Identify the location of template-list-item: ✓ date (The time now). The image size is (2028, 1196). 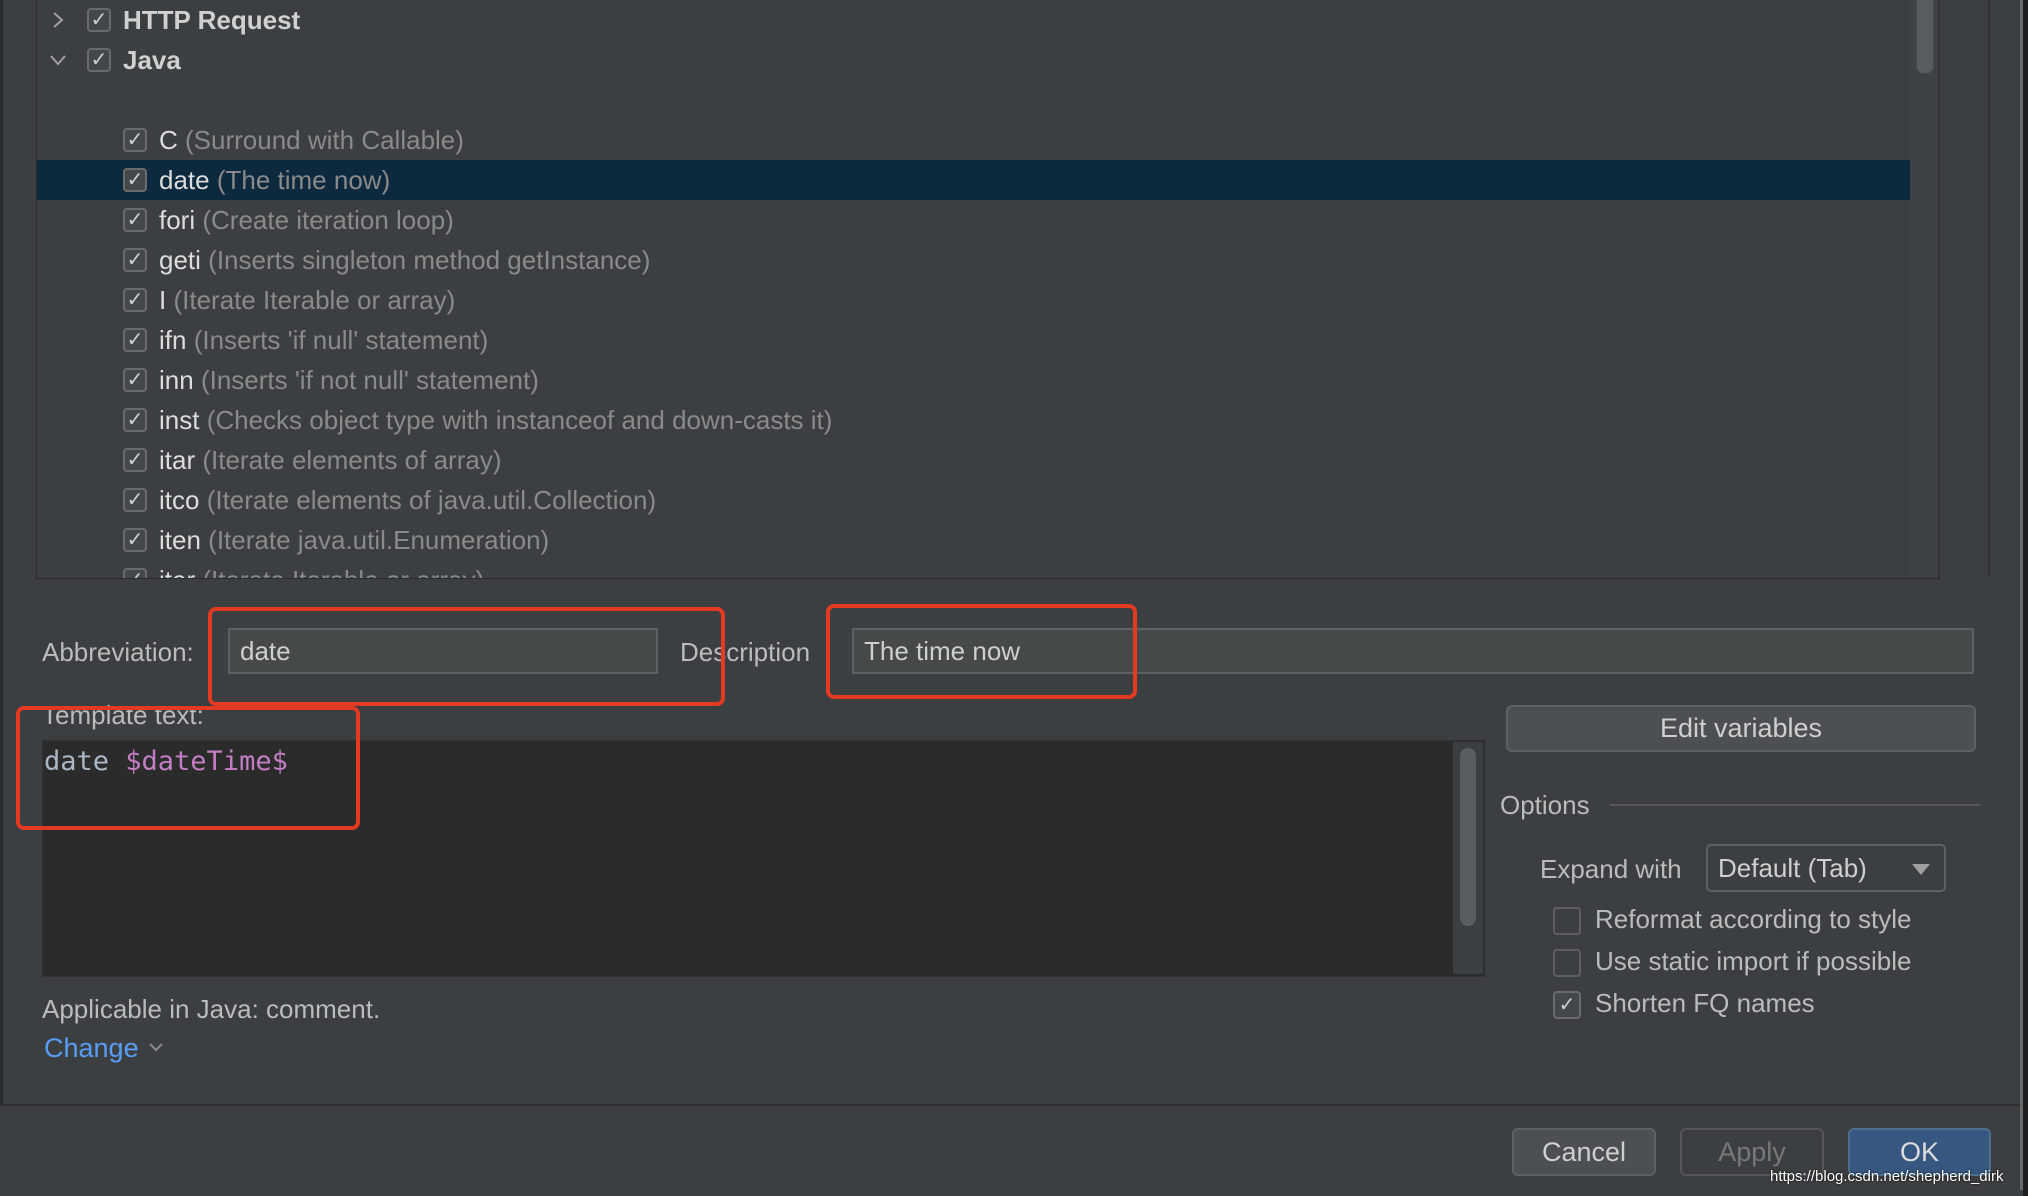
(974, 180).